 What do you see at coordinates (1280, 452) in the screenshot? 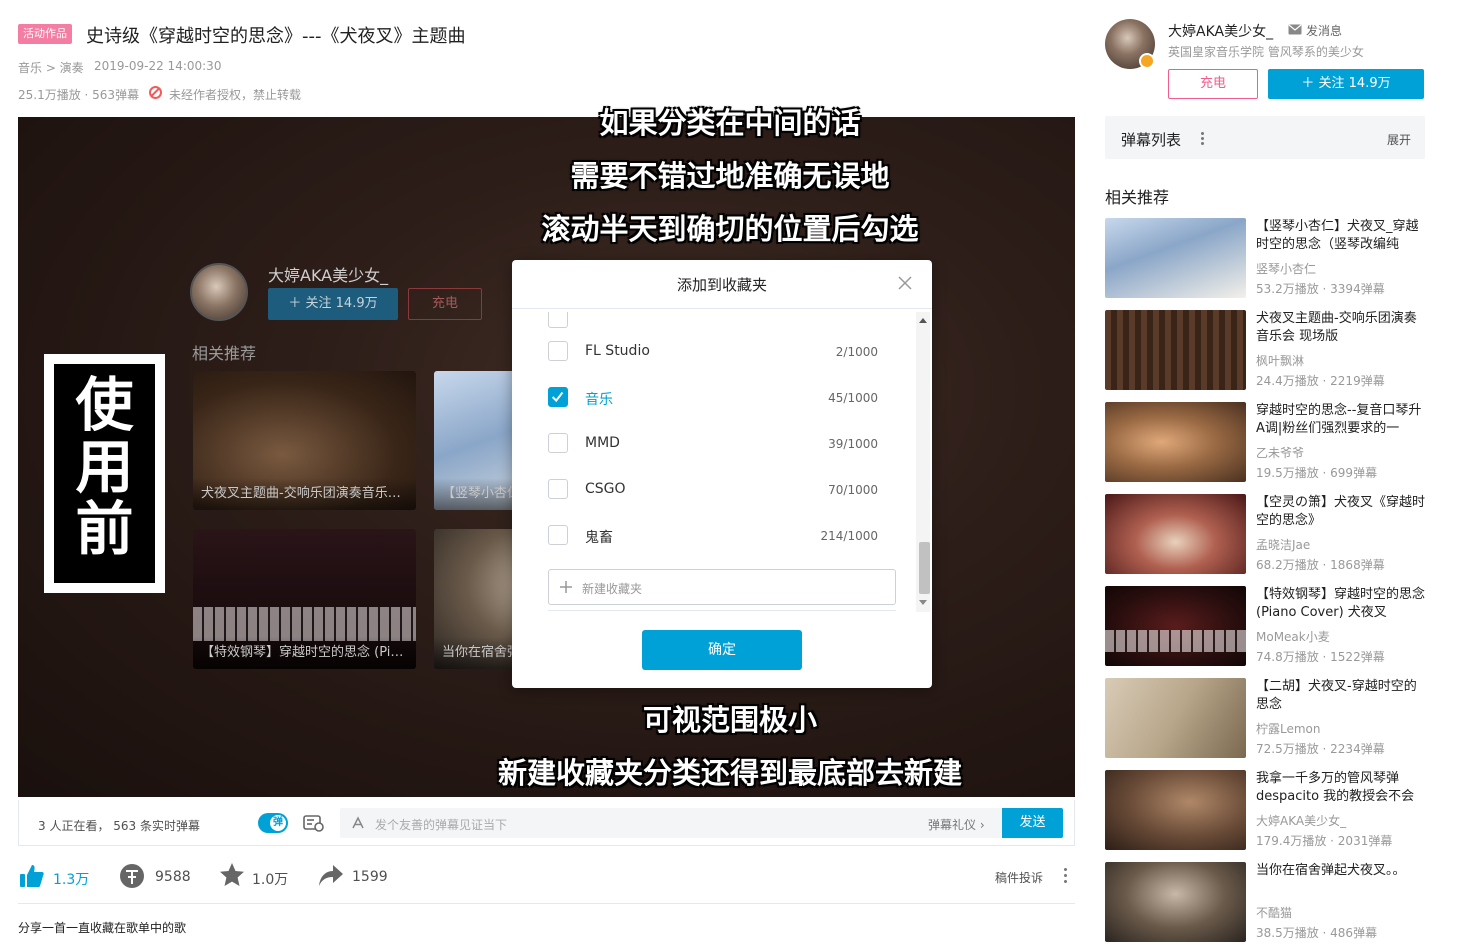
I see `recommendation-up: 乙未爷爷` at bounding box center [1280, 452].